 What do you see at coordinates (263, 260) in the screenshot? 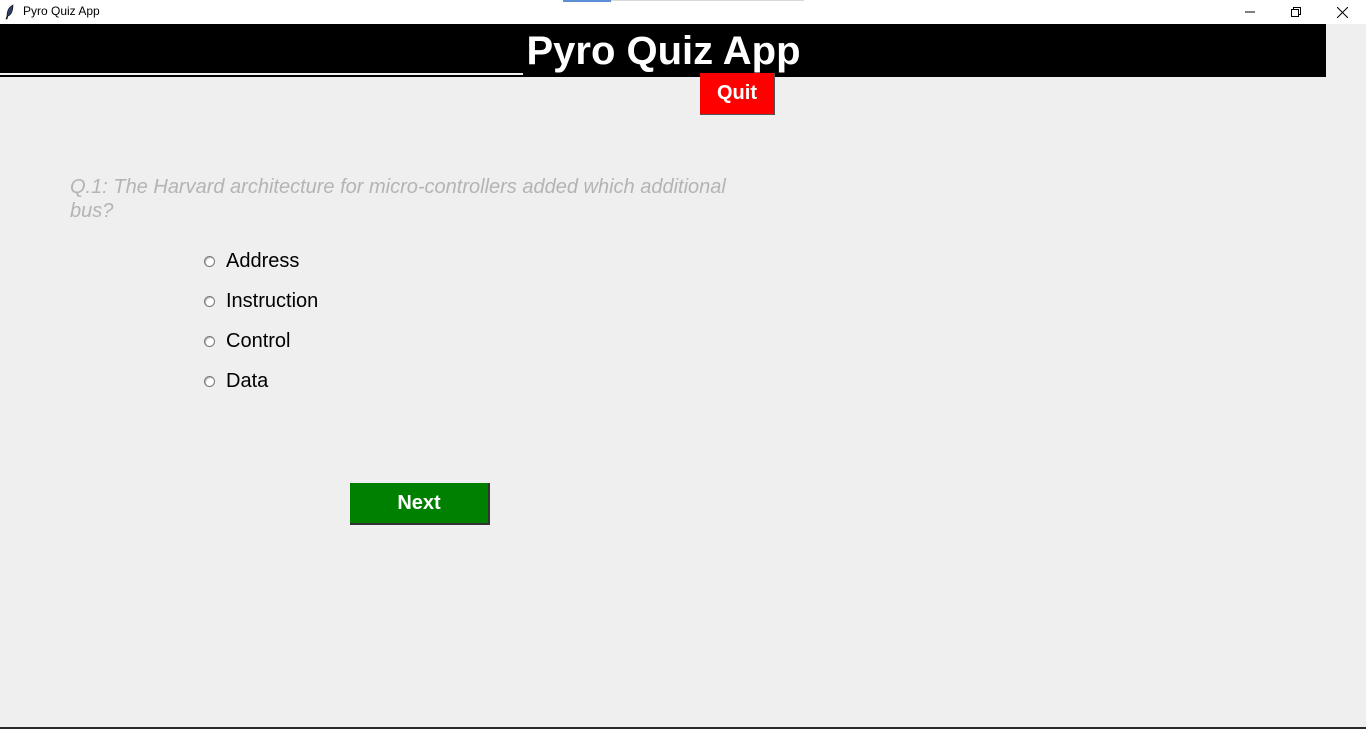
I see `option-label: Address` at bounding box center [263, 260].